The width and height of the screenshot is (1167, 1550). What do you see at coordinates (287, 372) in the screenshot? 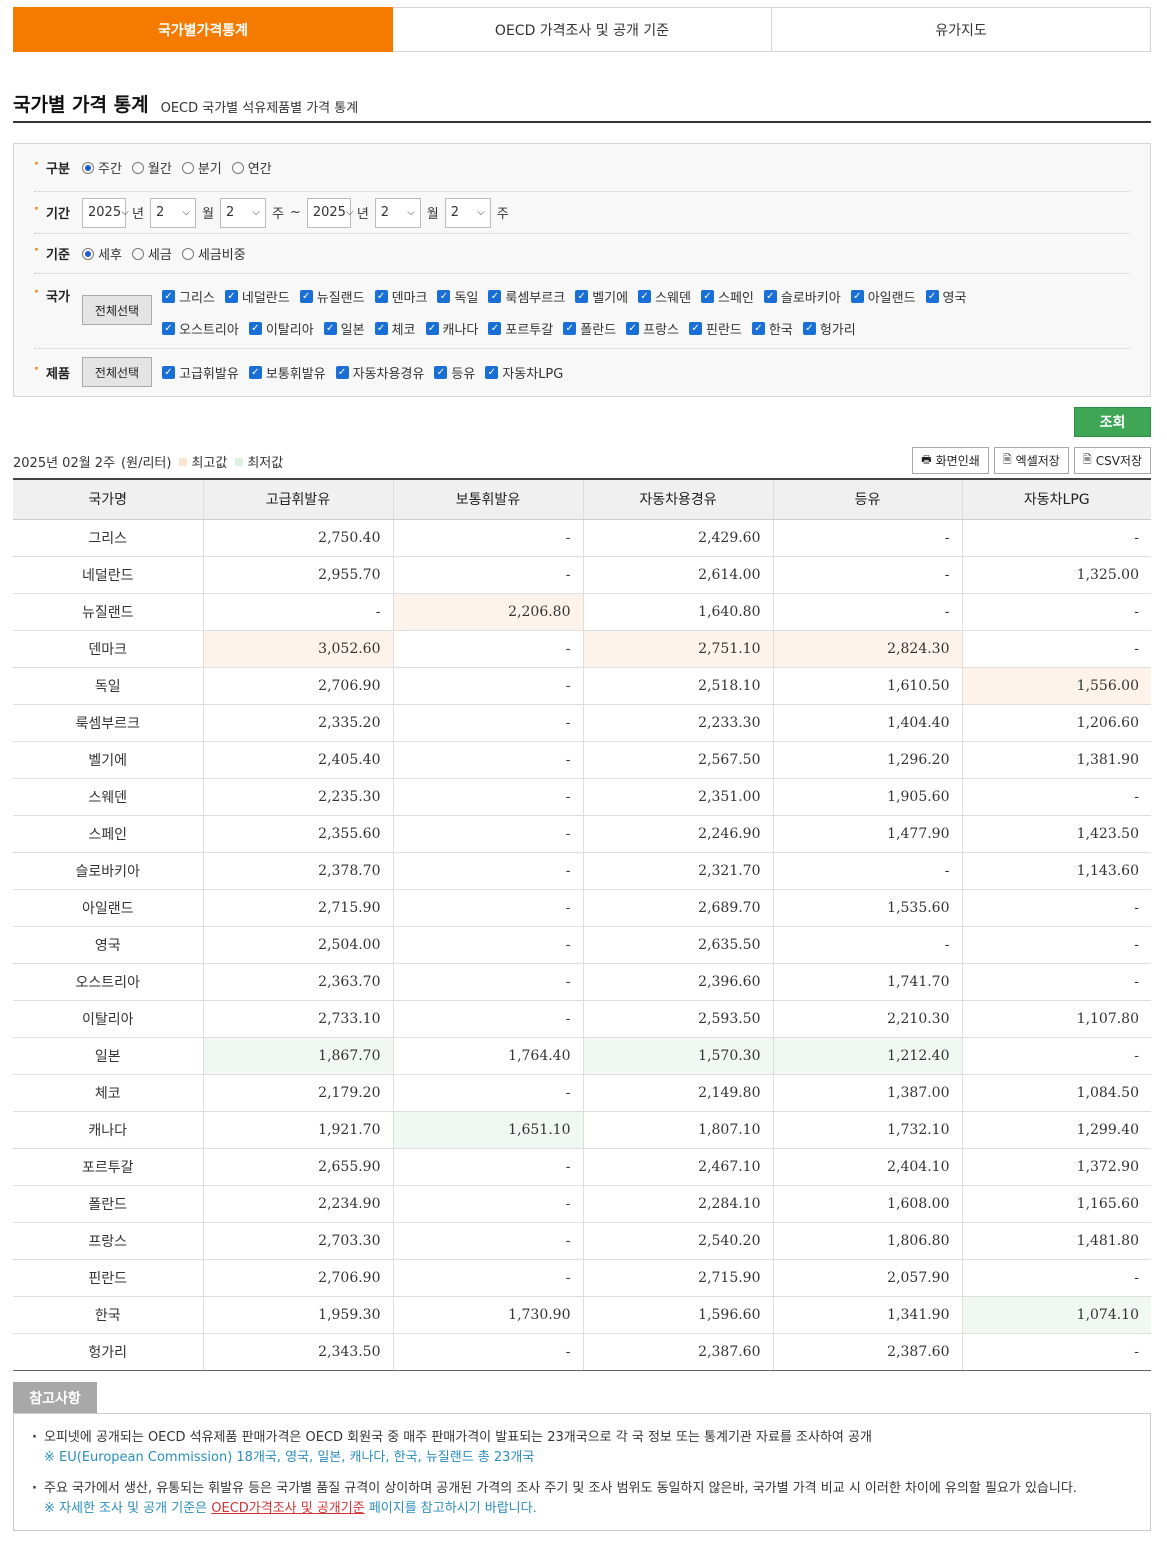
I see `checkbox-보통휘발유: ✓ 보통휘발유` at bounding box center [287, 372].